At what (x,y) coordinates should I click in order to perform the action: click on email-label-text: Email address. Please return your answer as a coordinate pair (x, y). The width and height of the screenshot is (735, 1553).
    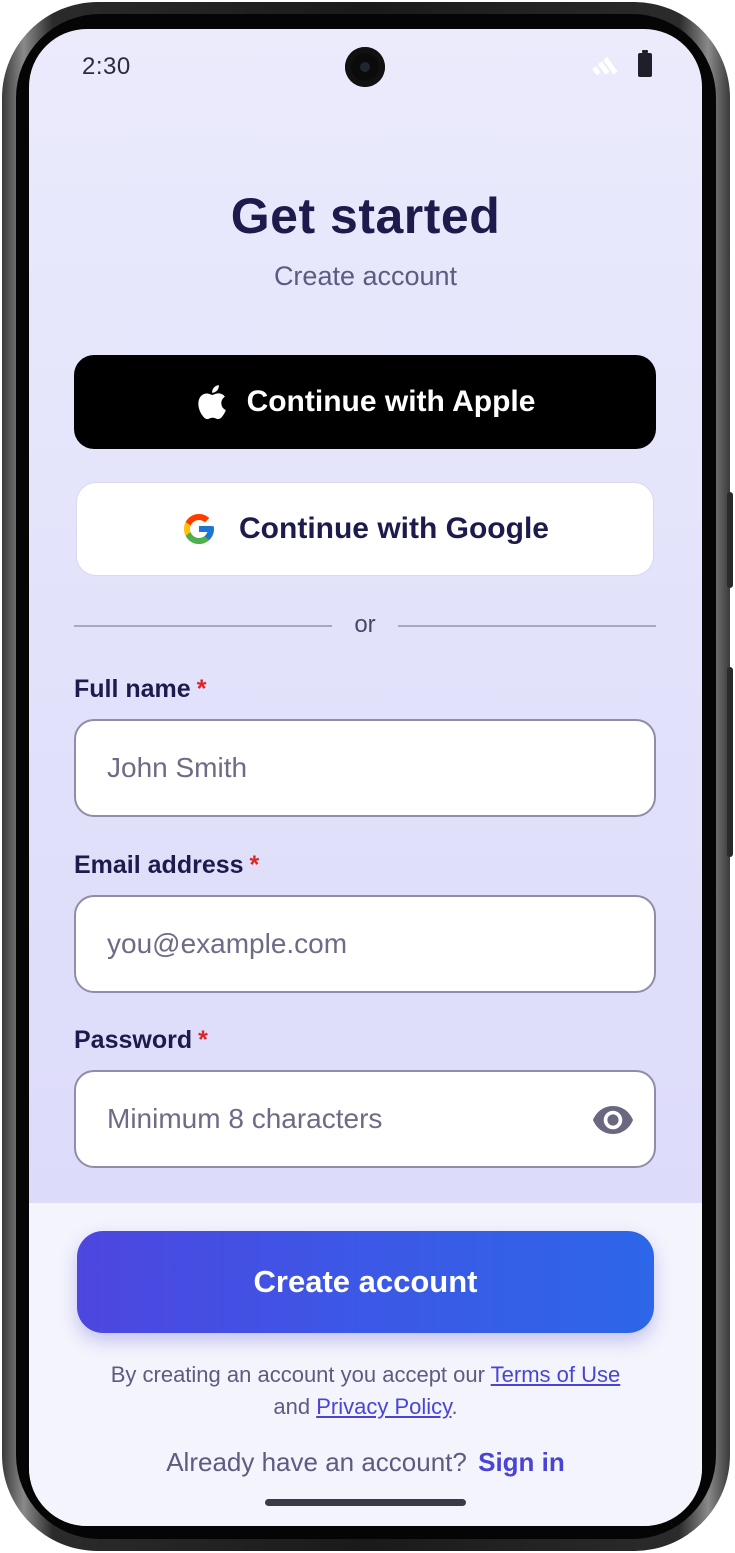
    Looking at the image, I should click on (159, 865).